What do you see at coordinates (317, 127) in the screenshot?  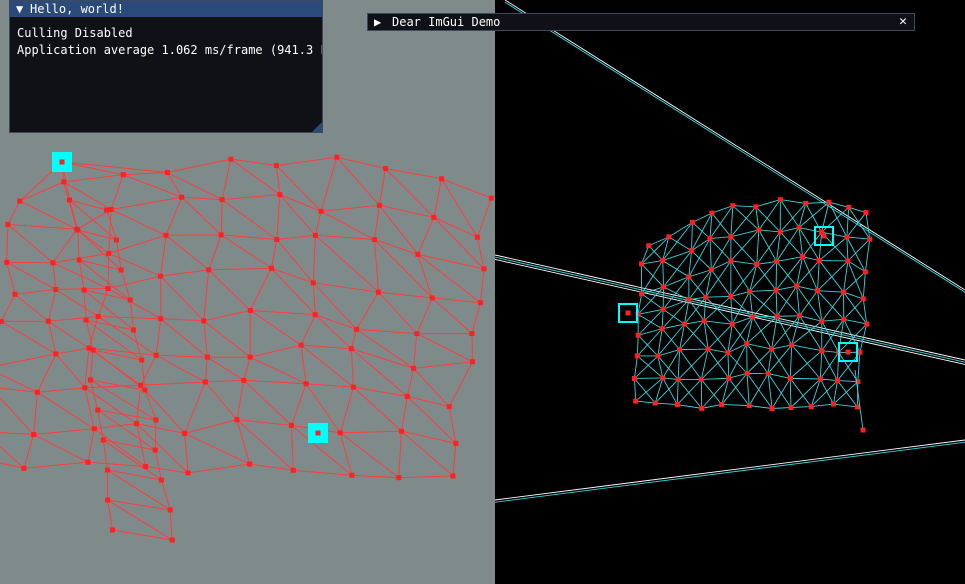 I see `resize-grip` at bounding box center [317, 127].